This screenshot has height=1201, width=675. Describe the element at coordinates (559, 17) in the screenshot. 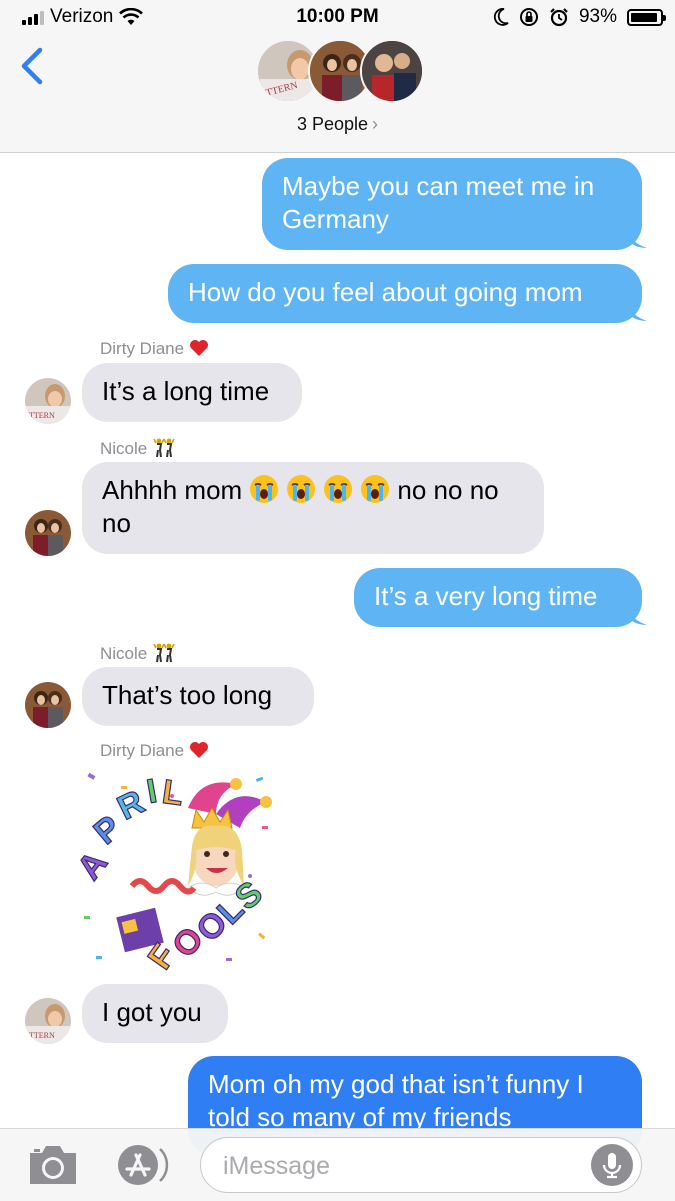

I see `alarm-icon` at that location.